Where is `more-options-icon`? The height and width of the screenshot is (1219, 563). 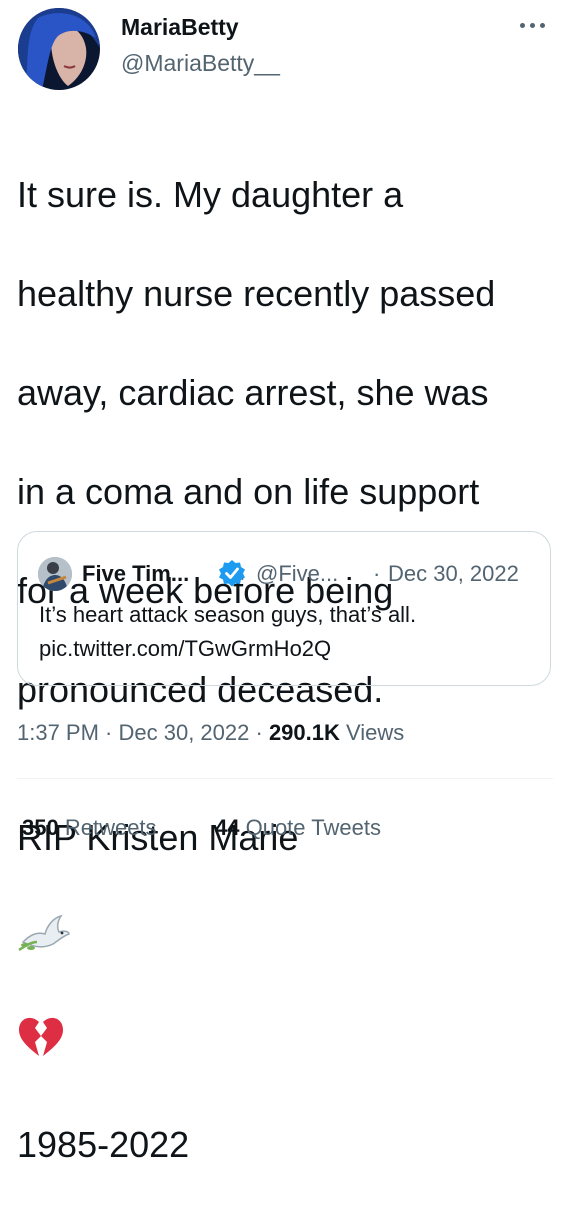
more-options-icon is located at coordinates (533, 25).